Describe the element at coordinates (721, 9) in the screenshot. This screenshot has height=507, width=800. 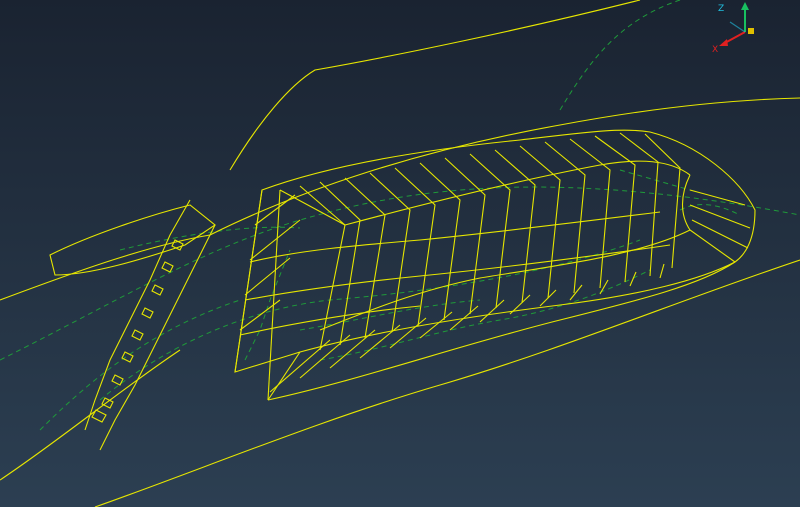
I see `z-axis-label: Z` at that location.